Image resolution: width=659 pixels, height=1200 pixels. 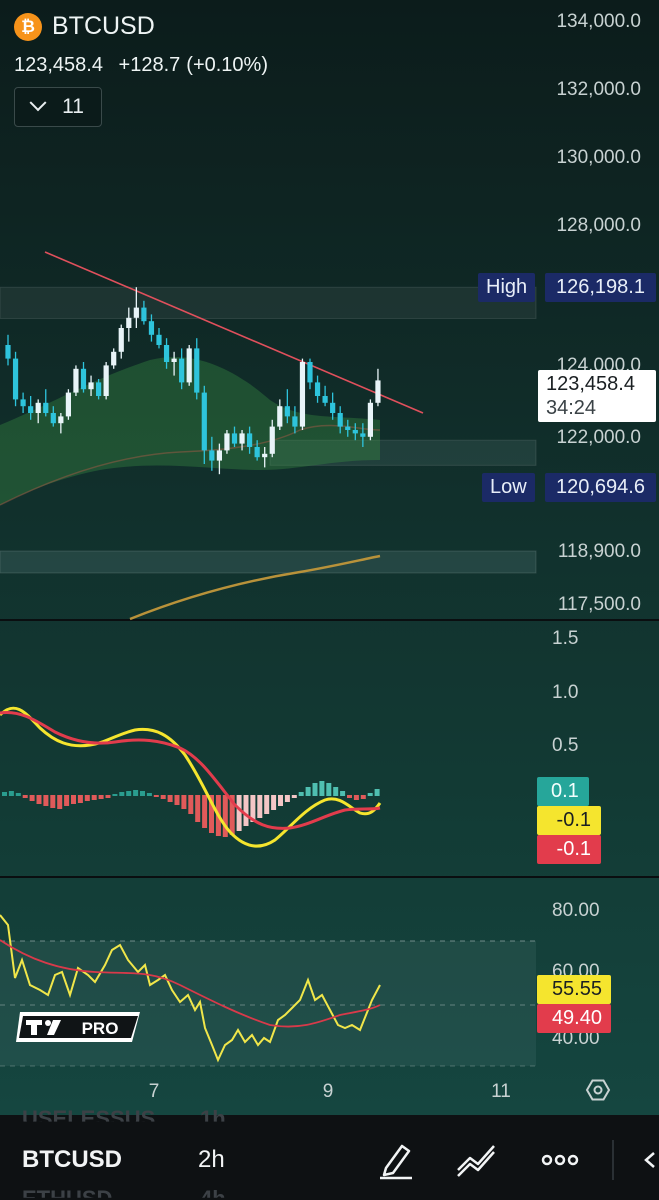 I want to click on time-axis-label: 7, so click(x=154, y=1091).